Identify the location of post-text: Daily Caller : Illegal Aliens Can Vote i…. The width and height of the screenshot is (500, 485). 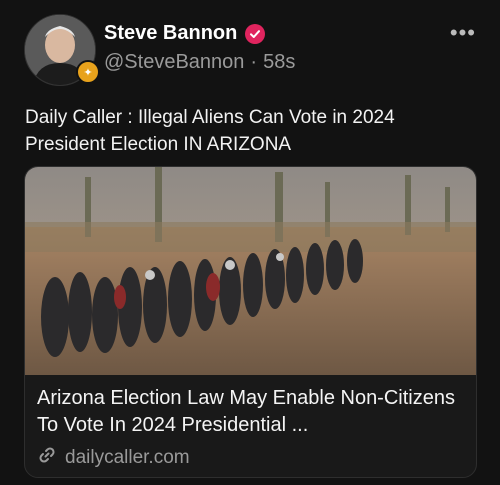
(210, 131).